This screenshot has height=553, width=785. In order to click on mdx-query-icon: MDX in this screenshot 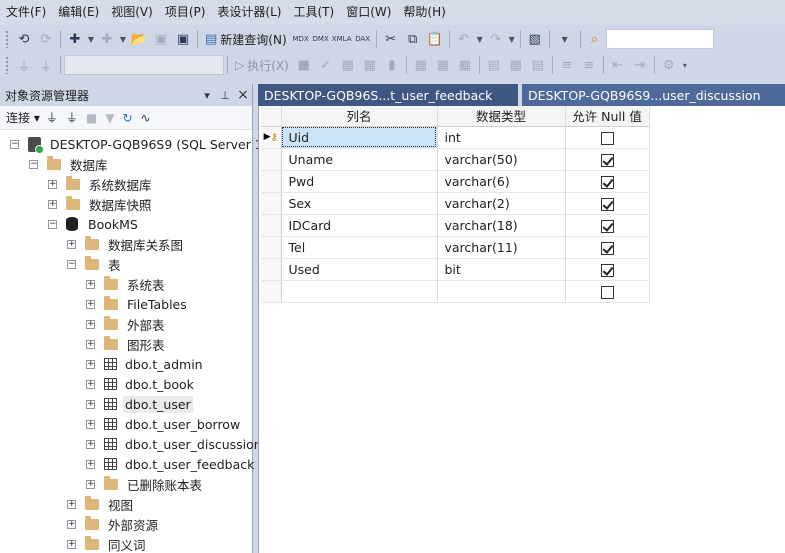, I will do `click(301, 39)`.